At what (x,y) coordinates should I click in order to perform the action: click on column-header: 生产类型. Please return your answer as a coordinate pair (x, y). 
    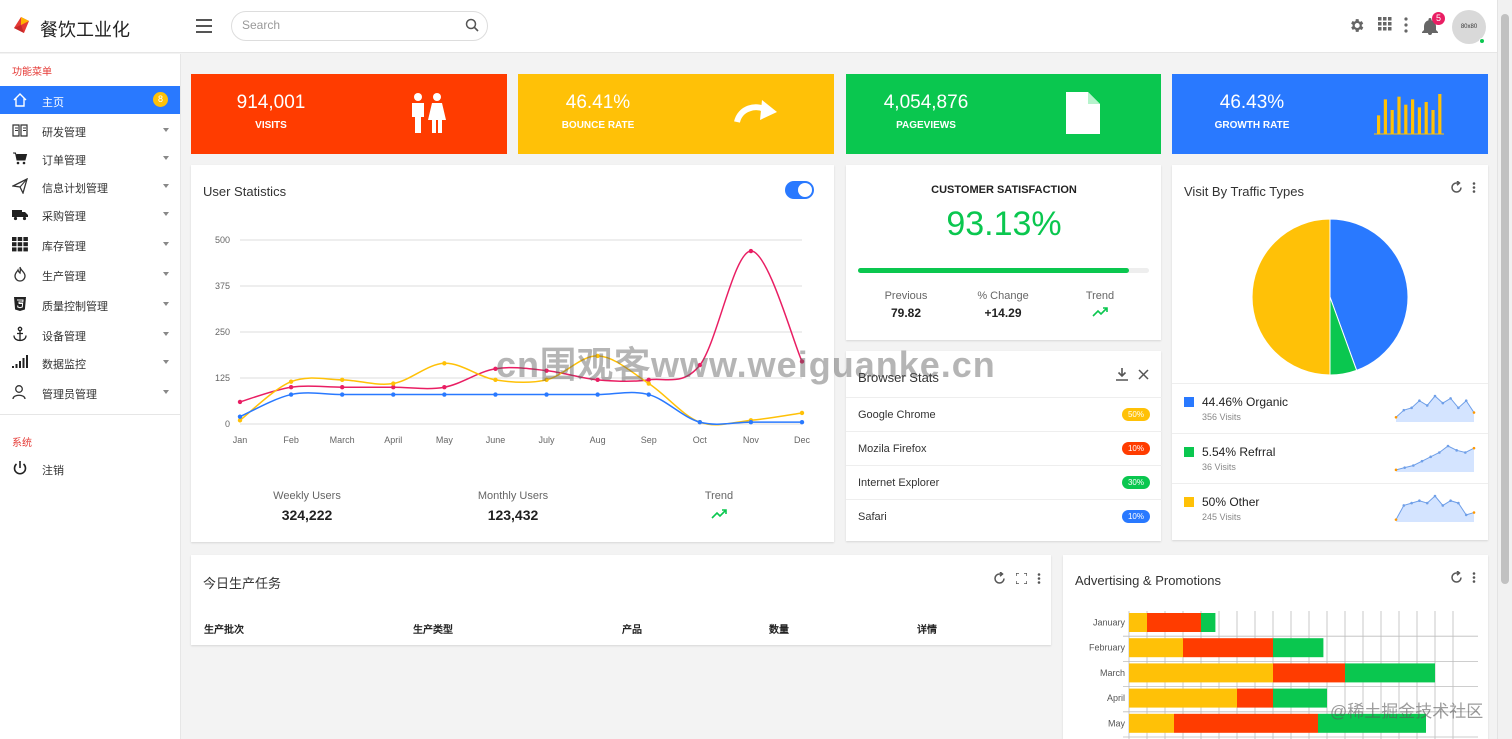
    Looking at the image, I should click on (433, 630).